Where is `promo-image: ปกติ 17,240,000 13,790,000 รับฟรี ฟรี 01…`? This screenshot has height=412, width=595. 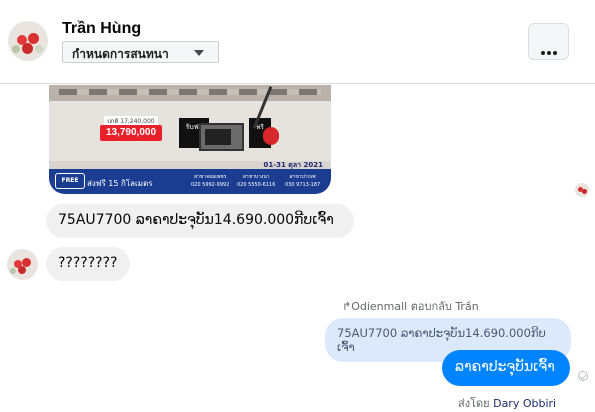
promo-image: ปกติ 17,240,000 13,790,000 รับฟรี ฟรี 01… is located at coordinates (190, 139).